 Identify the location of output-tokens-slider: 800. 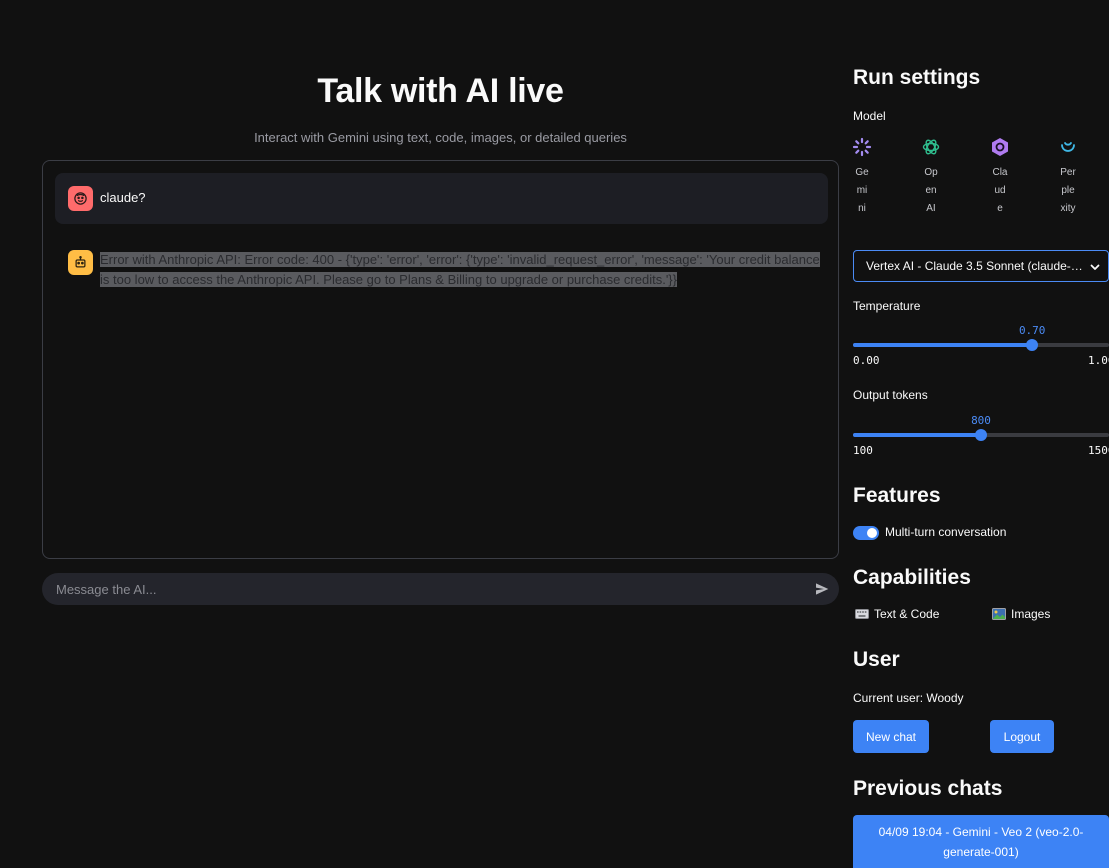
(981, 427).